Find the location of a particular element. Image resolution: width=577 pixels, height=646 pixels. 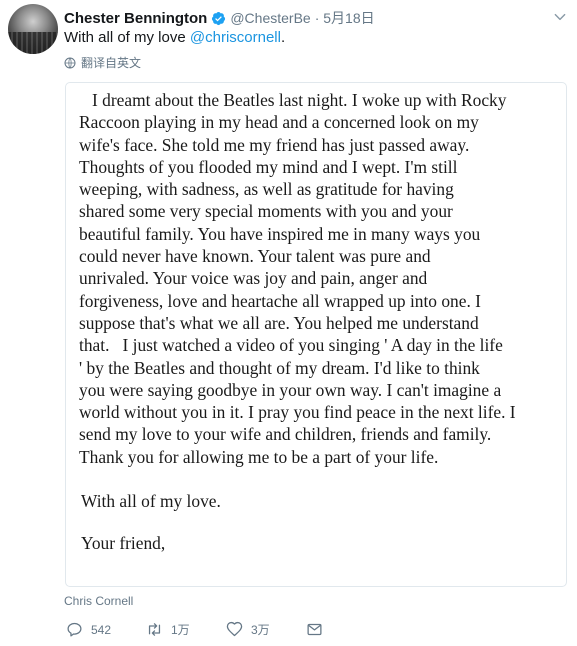

tweet-text: With all of my love @chriscornell. is located at coordinates (174, 37).